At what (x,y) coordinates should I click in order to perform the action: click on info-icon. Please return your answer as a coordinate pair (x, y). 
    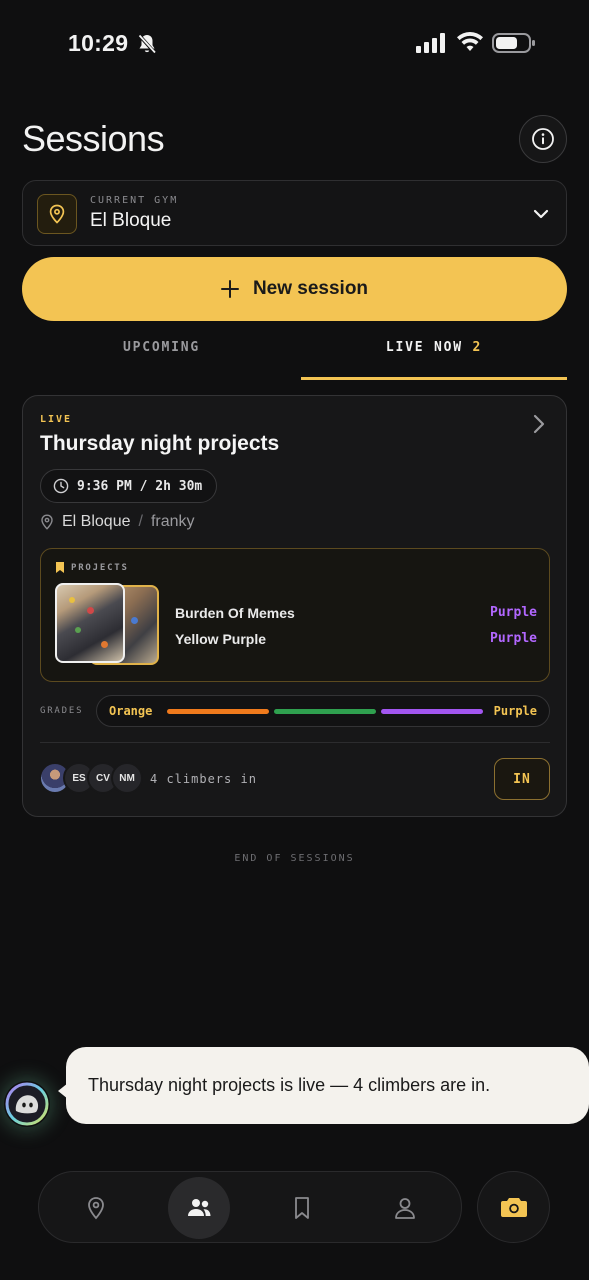
    Looking at the image, I should click on (543, 139).